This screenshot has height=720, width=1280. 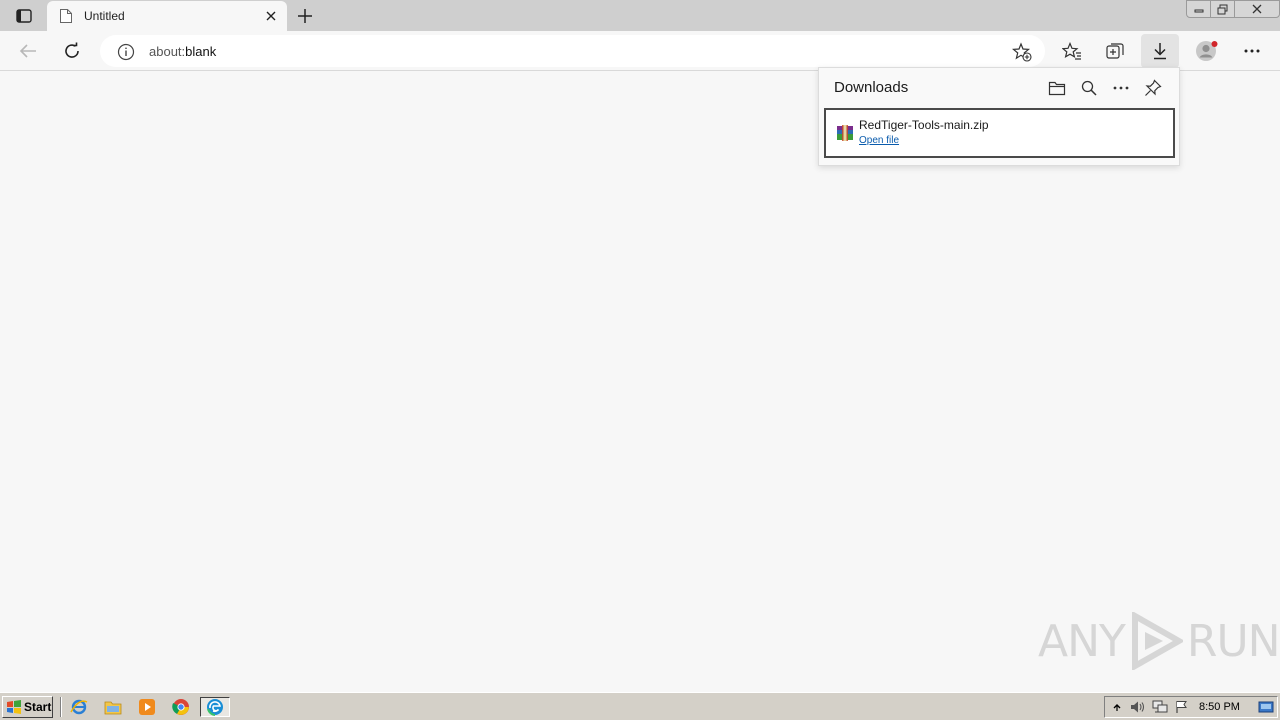 I want to click on taskbar: Start 8:50 PM, so click(x=640, y=706).